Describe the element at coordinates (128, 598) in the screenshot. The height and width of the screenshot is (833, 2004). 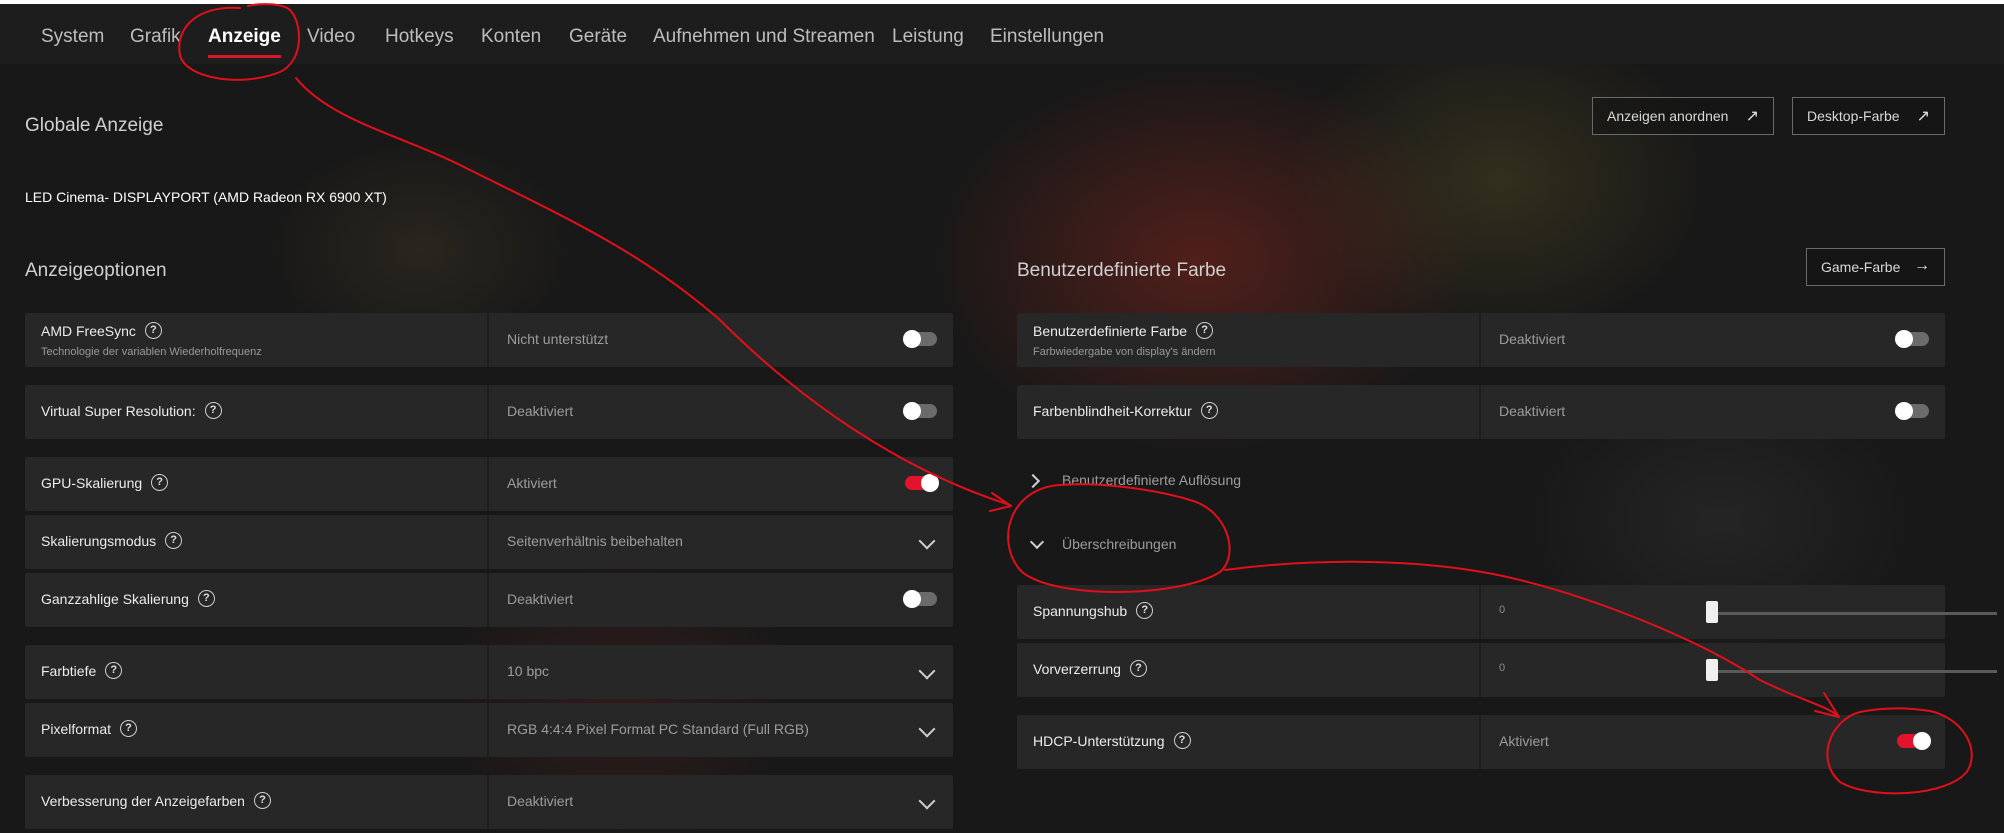
I see `integer-scaling-label: Ganzzahlige Skalierung?` at that location.